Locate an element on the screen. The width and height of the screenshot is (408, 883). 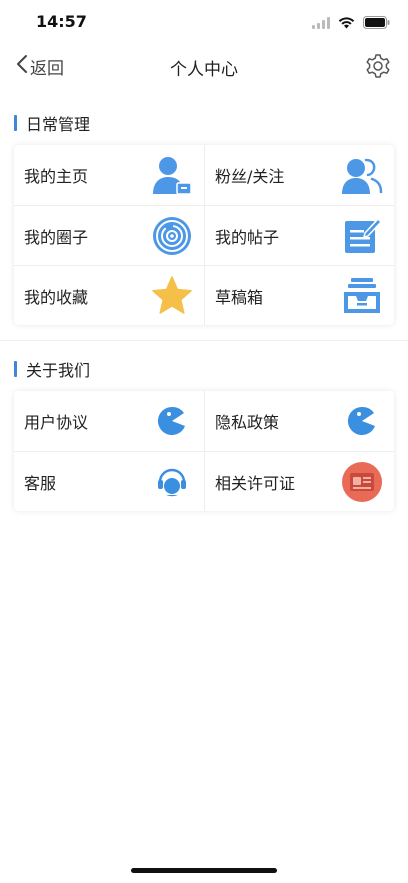
status-icons is located at coordinates (351, 23).